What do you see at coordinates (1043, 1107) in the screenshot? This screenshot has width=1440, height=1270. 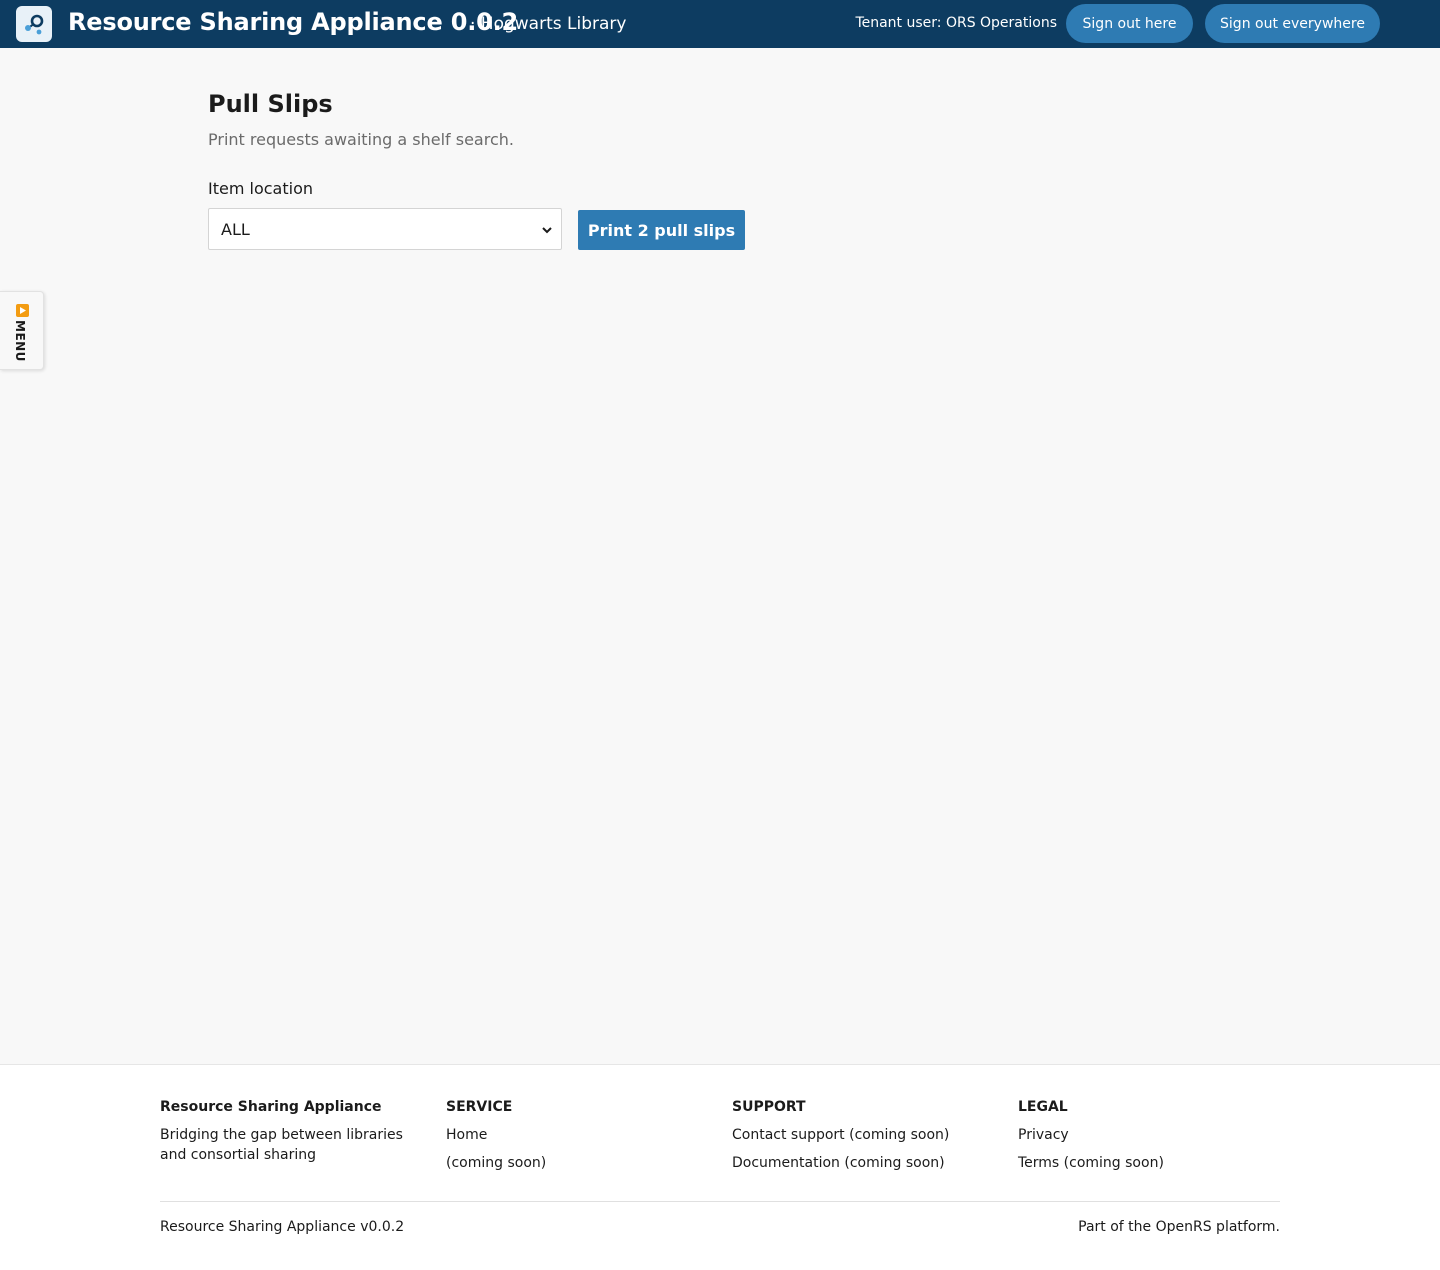 I see `footer-legal-heading: LEGAL` at bounding box center [1043, 1107].